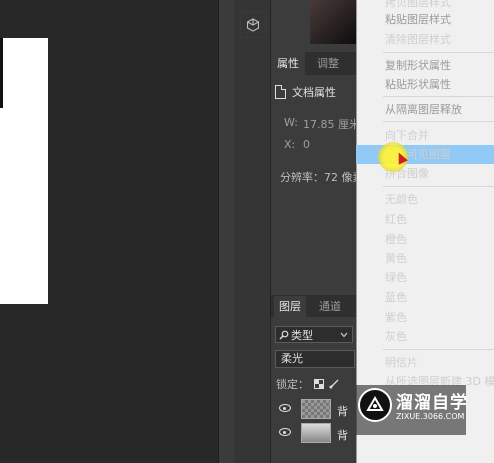 The image size is (494, 463). What do you see at coordinates (432, 403) in the screenshot?
I see `watermark-title: 溜溜自学` at bounding box center [432, 403].